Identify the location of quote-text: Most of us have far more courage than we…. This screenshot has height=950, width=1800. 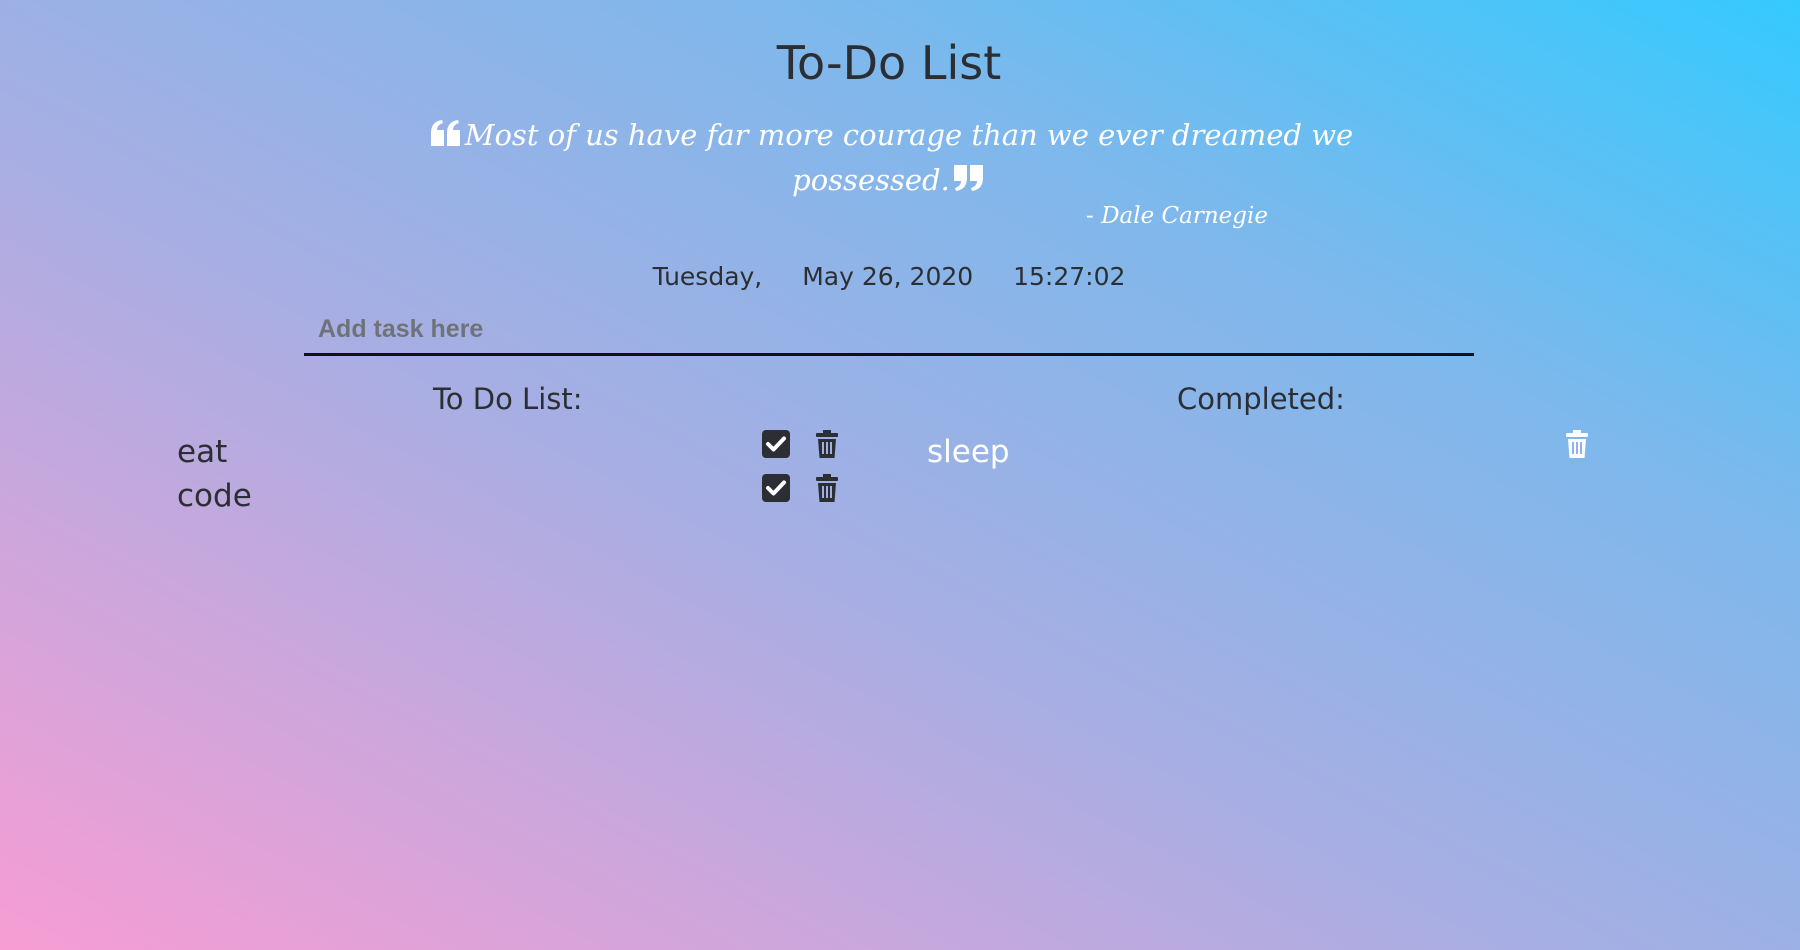
(909, 157).